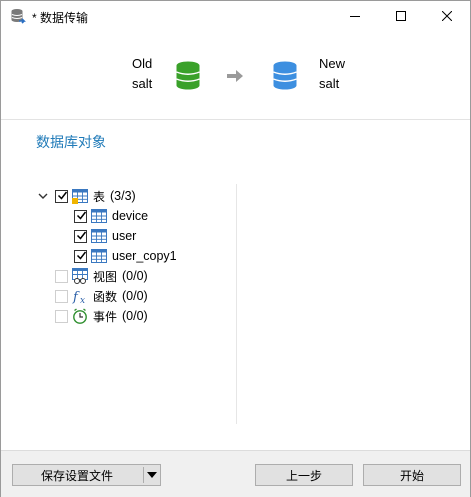  Describe the element at coordinates (43, 196) in the screenshot. I see `chevron-down-icon` at that location.